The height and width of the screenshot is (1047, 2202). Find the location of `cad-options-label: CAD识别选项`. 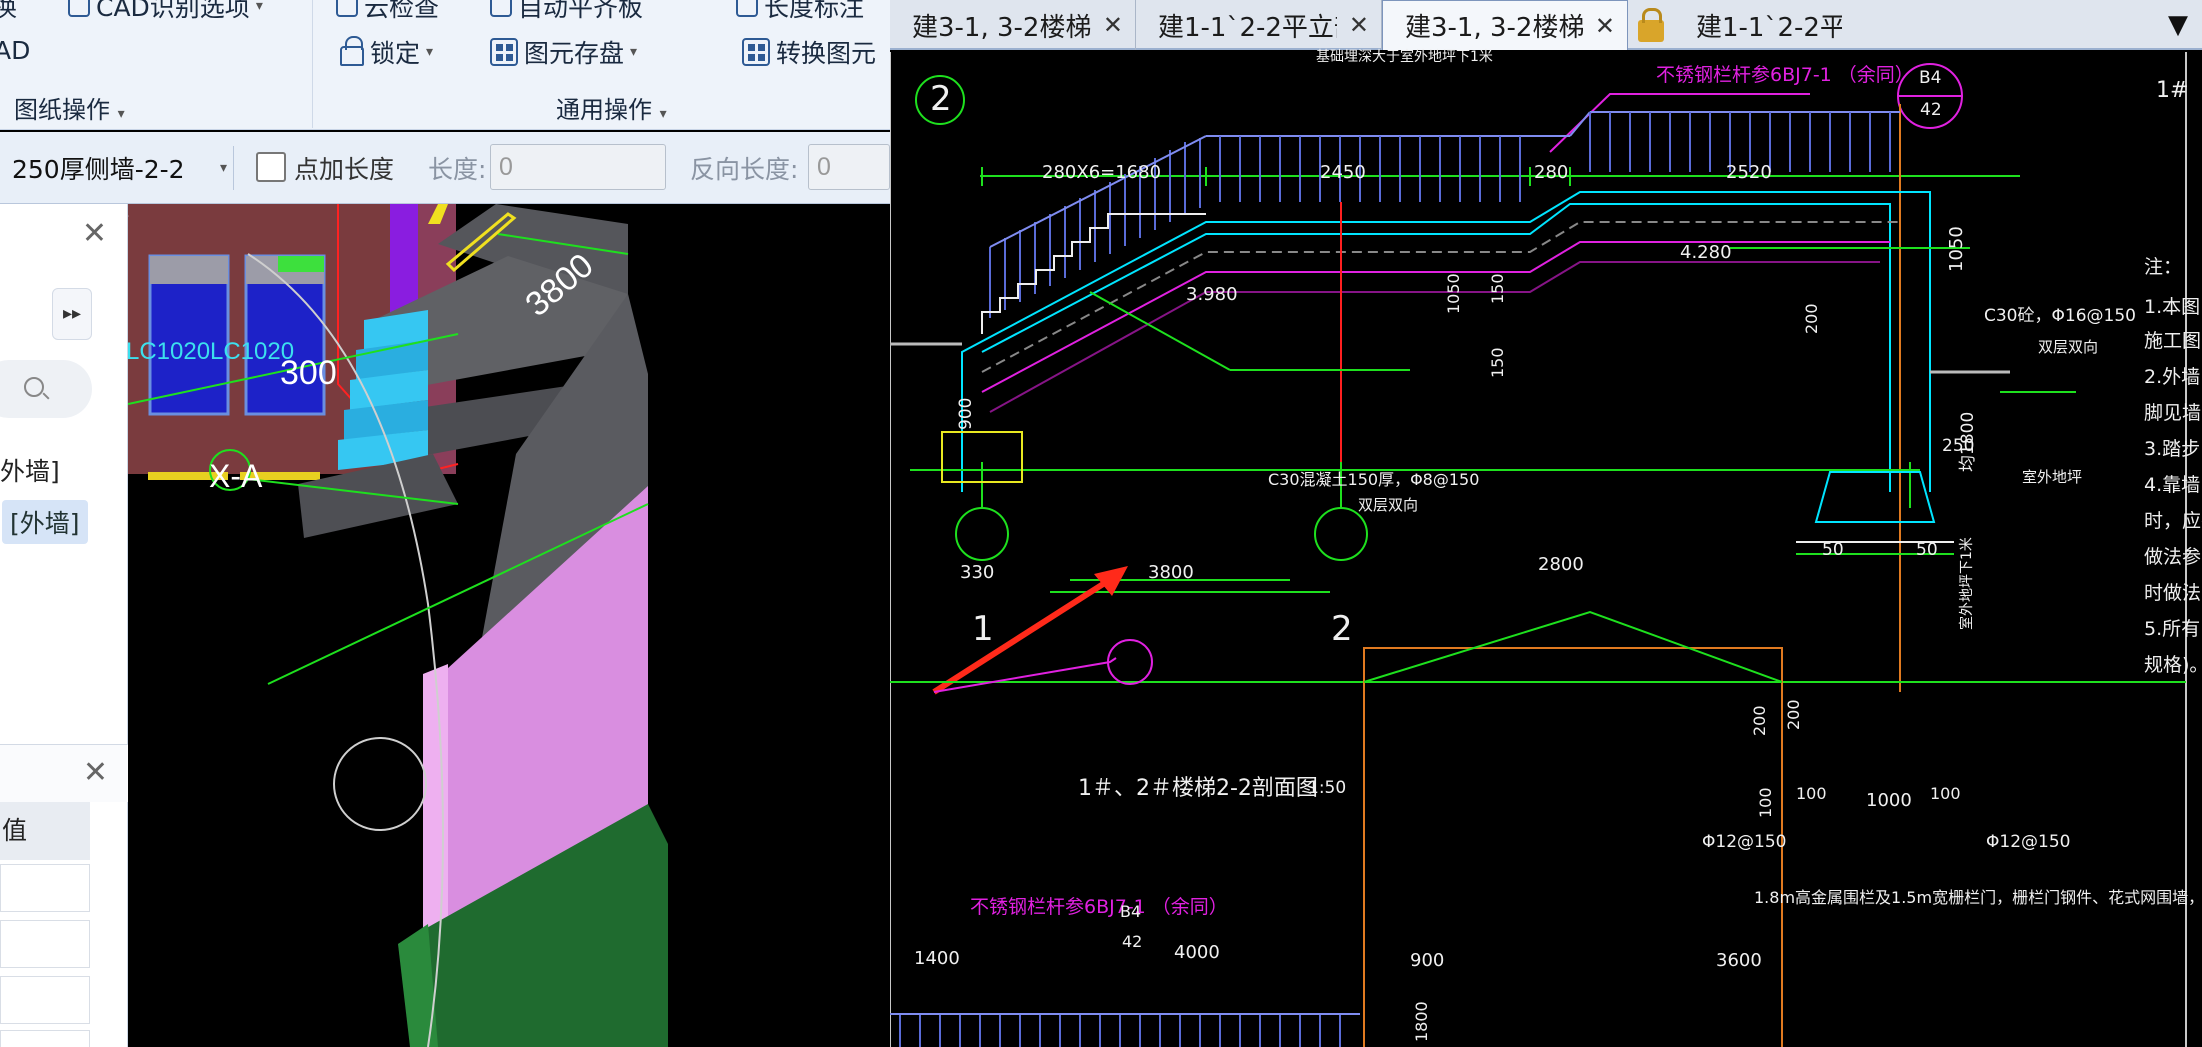

cad-options-label: CAD识别选项 is located at coordinates (173, 11).